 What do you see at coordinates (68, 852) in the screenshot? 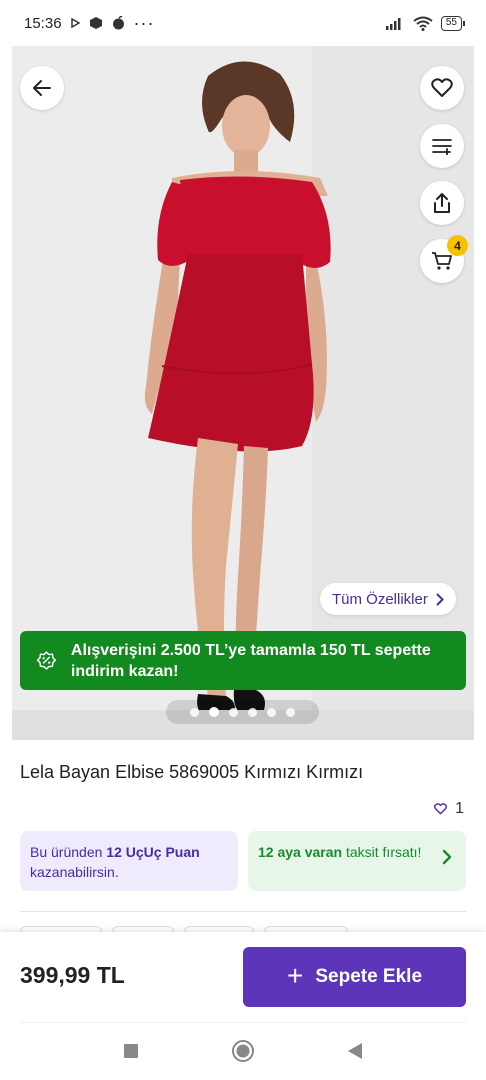
I see `points-prefix: Bu üründen` at bounding box center [68, 852].